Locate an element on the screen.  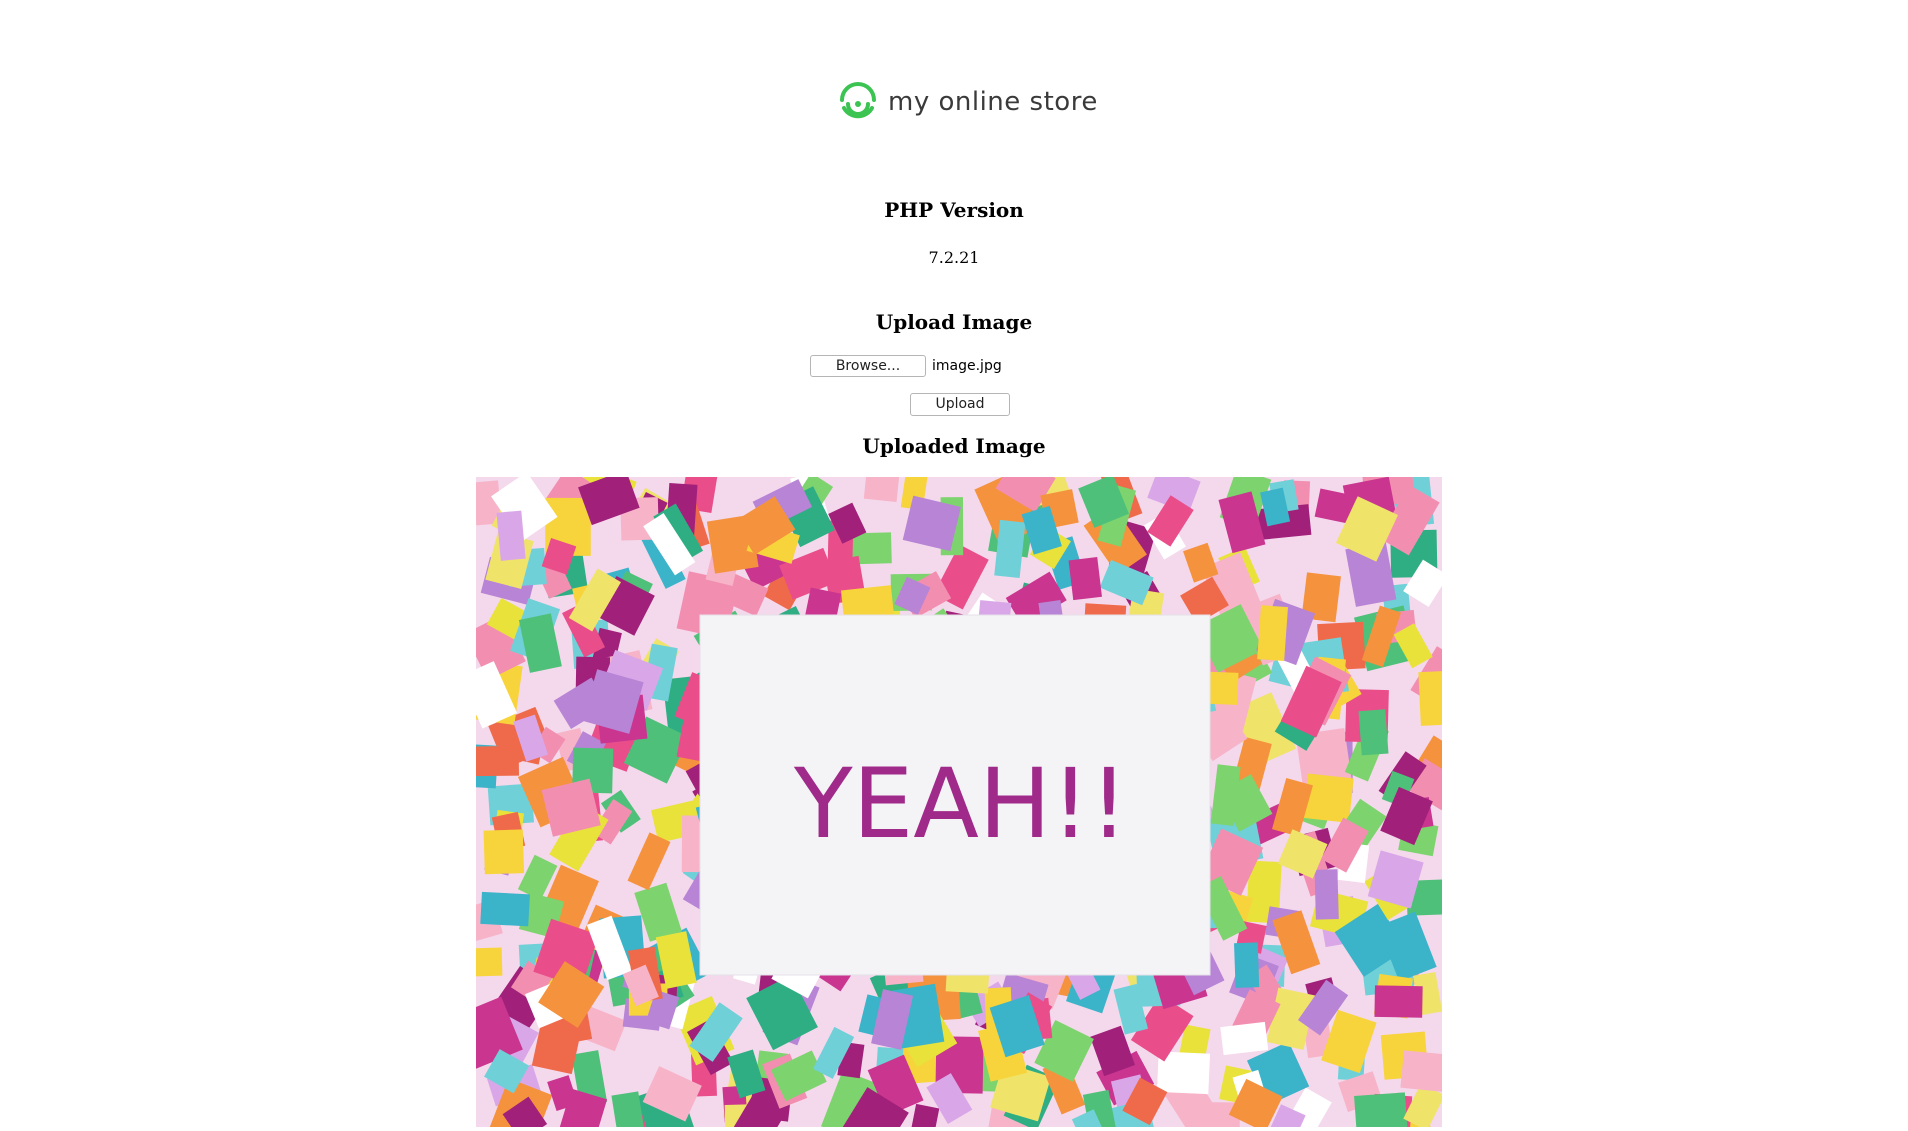
upload-image-heading: Upload Image is located at coordinates (954, 322).